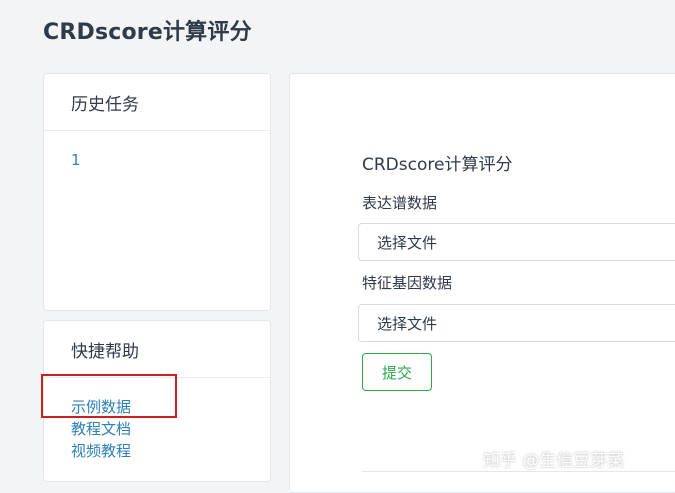  What do you see at coordinates (516, 242) in the screenshot?
I see `expression-file-input: 选择文件` at bounding box center [516, 242].